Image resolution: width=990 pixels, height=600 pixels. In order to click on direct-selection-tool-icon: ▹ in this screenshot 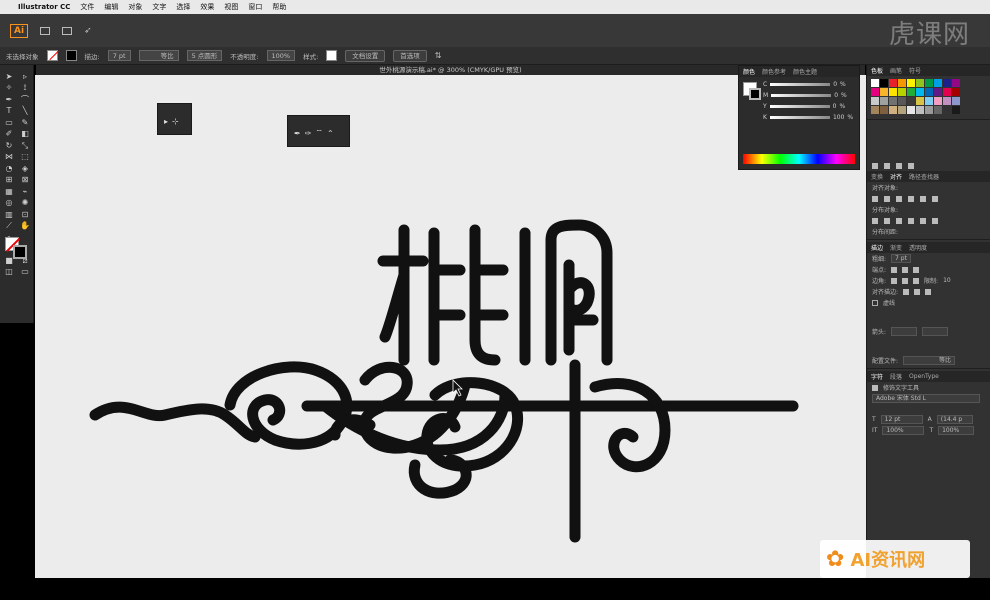, I will do `click(25, 77)`.